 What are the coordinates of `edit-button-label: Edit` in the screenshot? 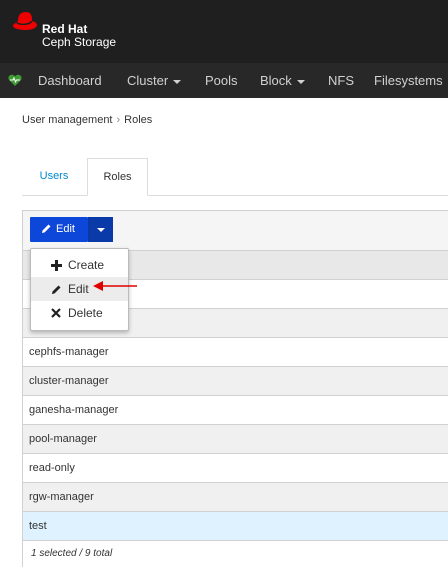 It's located at (65, 229).